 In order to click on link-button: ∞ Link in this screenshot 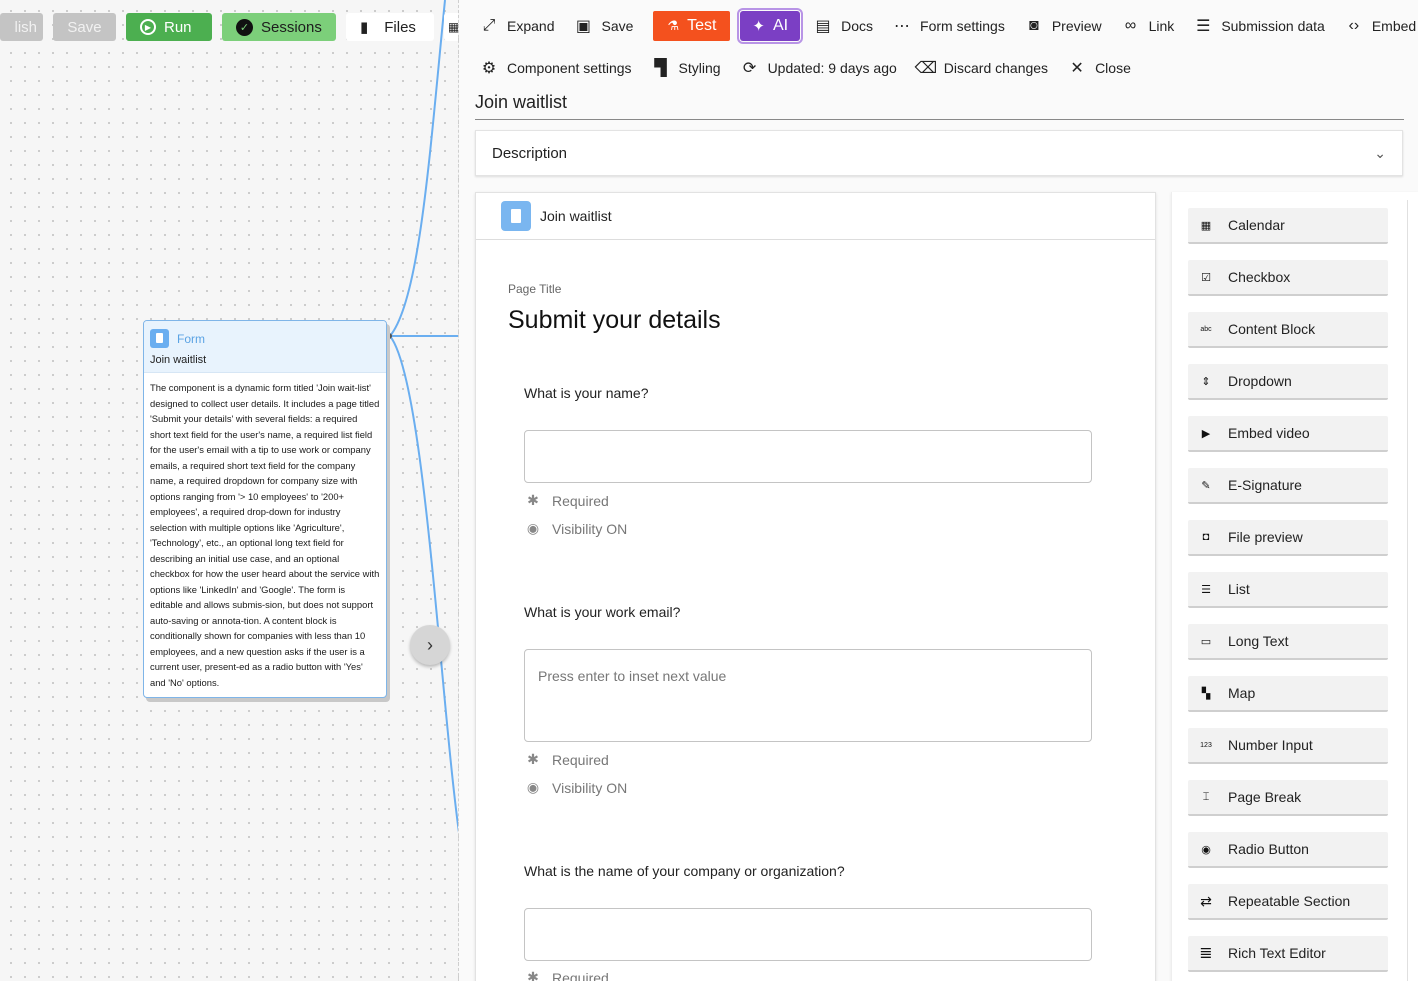, I will do `click(1148, 26)`.